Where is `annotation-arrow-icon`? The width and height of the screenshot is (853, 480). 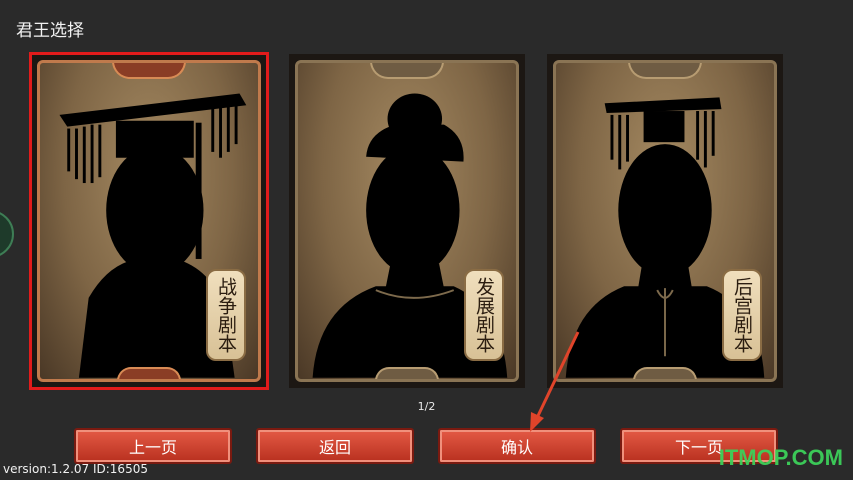 annotation-arrow-icon is located at coordinates (555, 381).